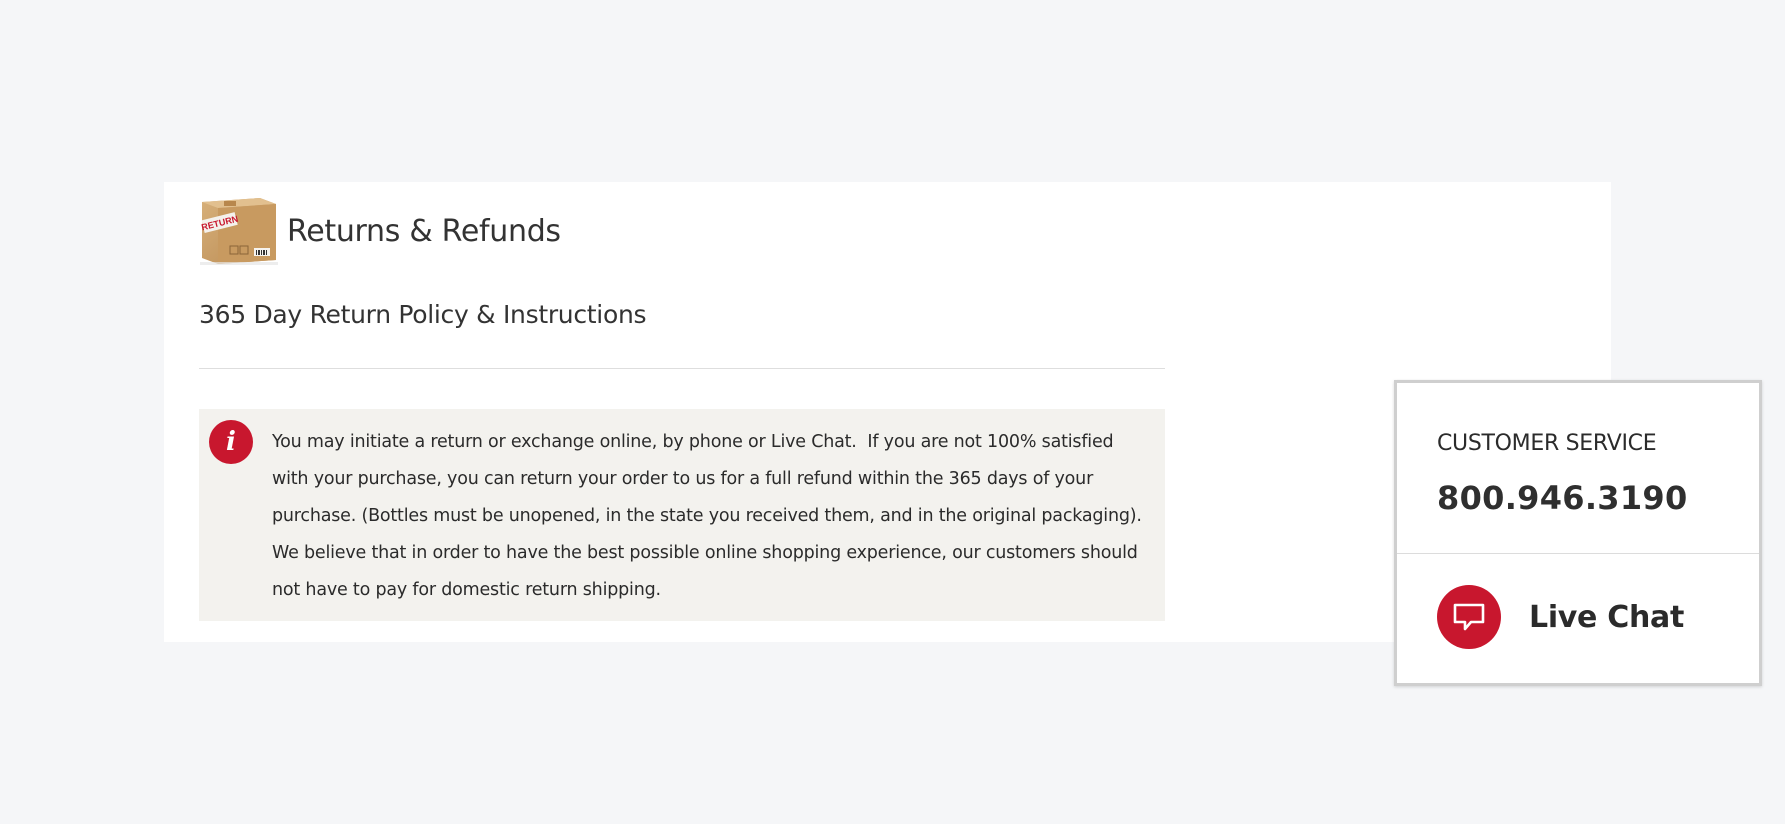 This screenshot has width=1785, height=824. I want to click on title-row: RETURN Returns & Refunds, so click(380, 231).